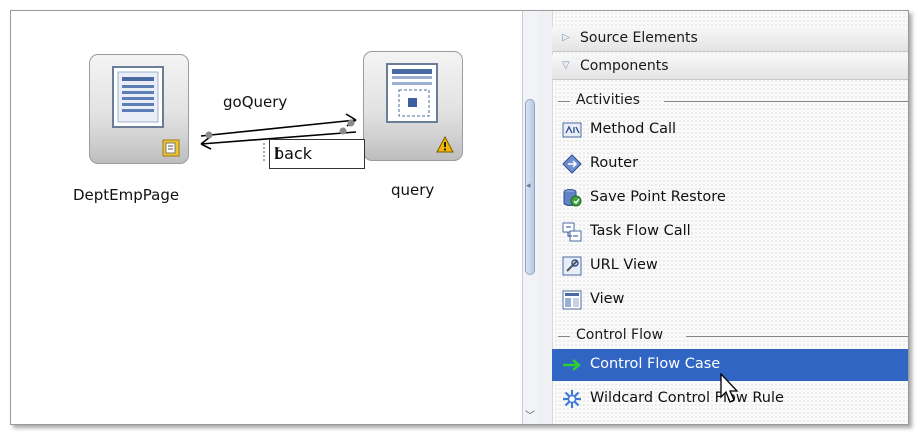 This screenshot has width=920, height=444. Describe the element at coordinates (730, 130) in the screenshot. I see `palette-item-method-call: Method Call` at that location.